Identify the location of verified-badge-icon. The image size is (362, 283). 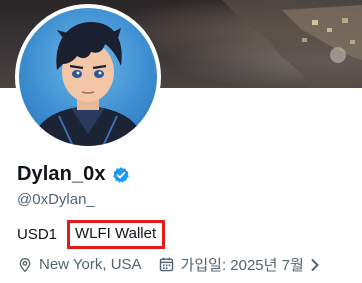
(121, 175).